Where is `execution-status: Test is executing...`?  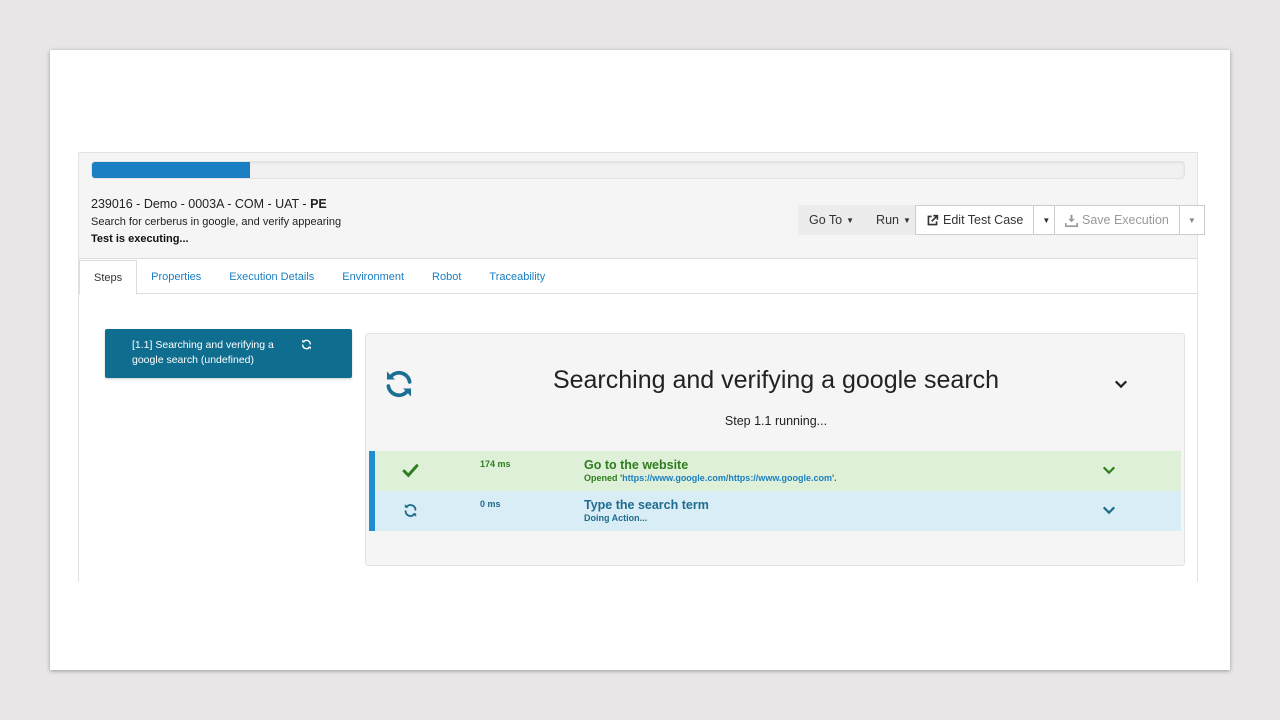 execution-status: Test is executing... is located at coordinates (140, 239).